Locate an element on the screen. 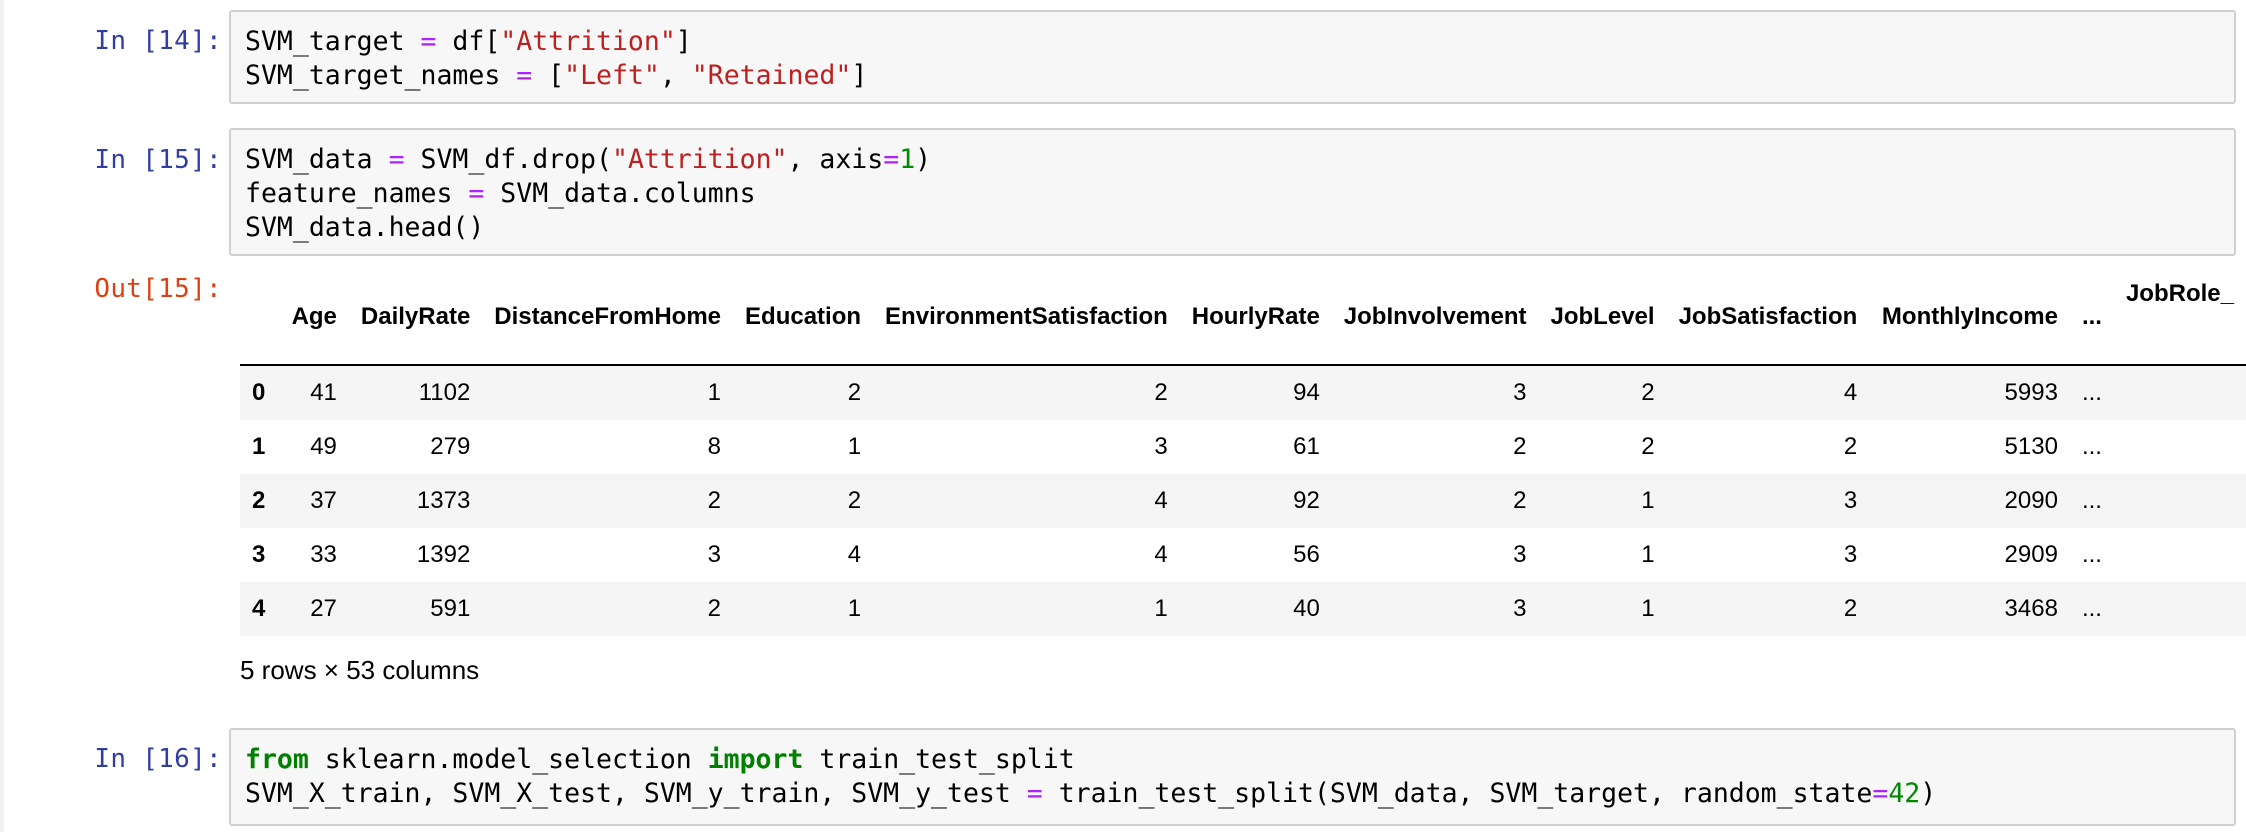 This screenshot has width=2246, height=832. table-cell: 1102 is located at coordinates (444, 392).